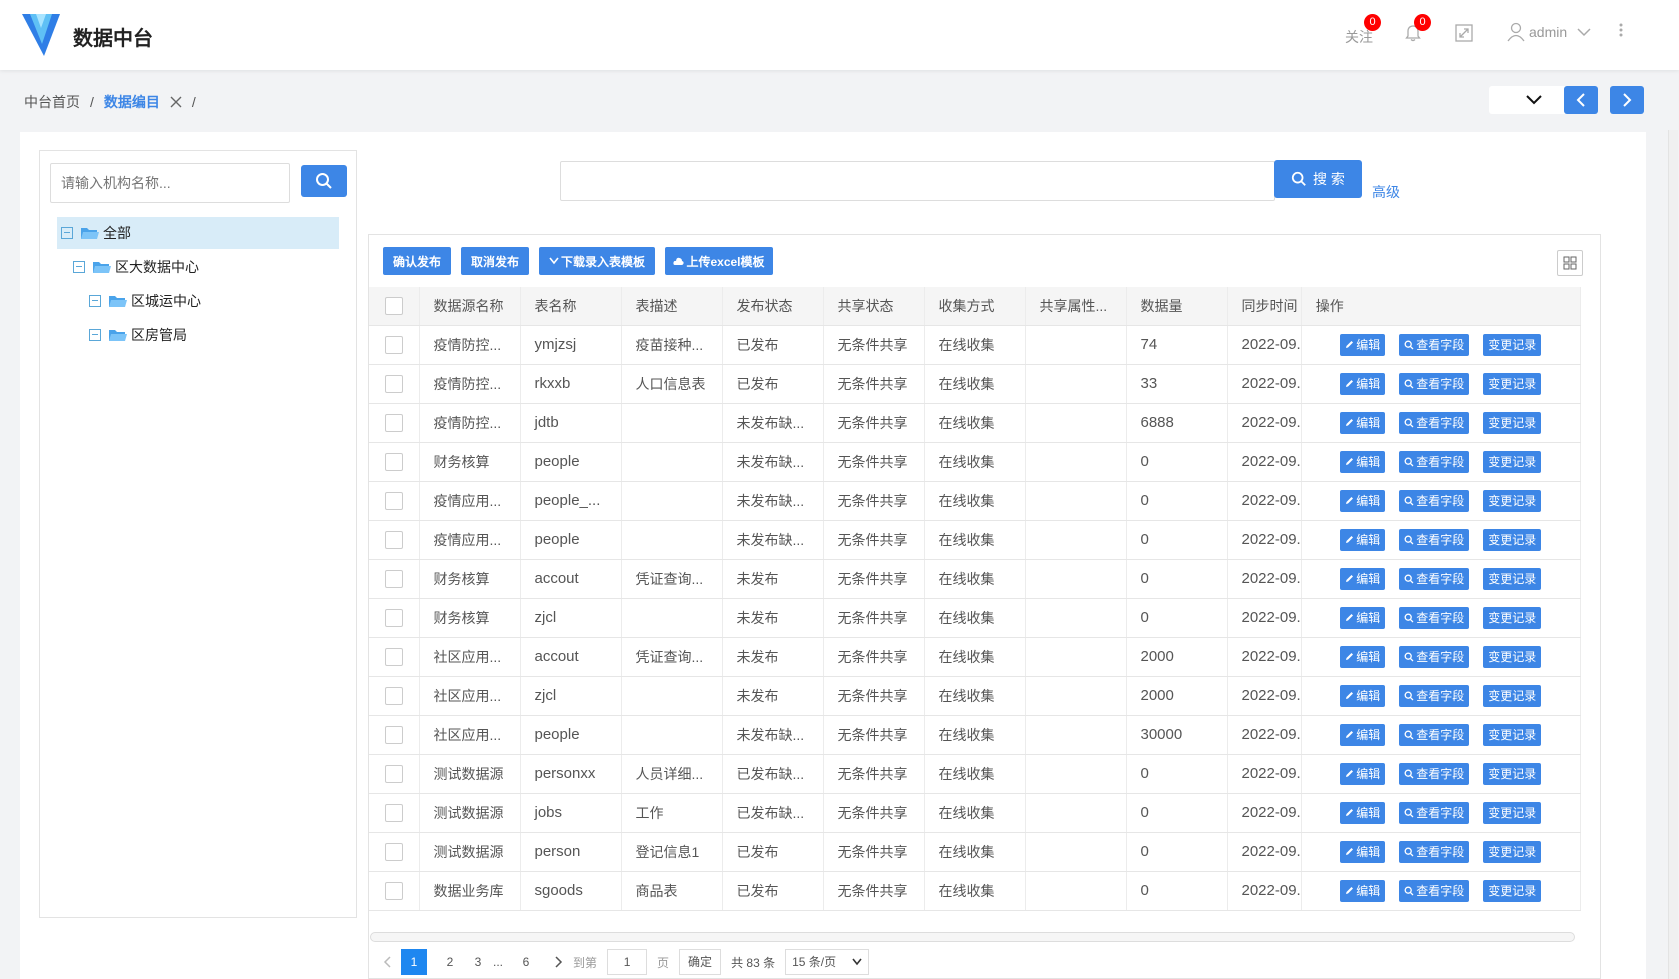 This screenshot has height=979, width=1679. I want to click on col-header: 表名称, so click(571, 306).